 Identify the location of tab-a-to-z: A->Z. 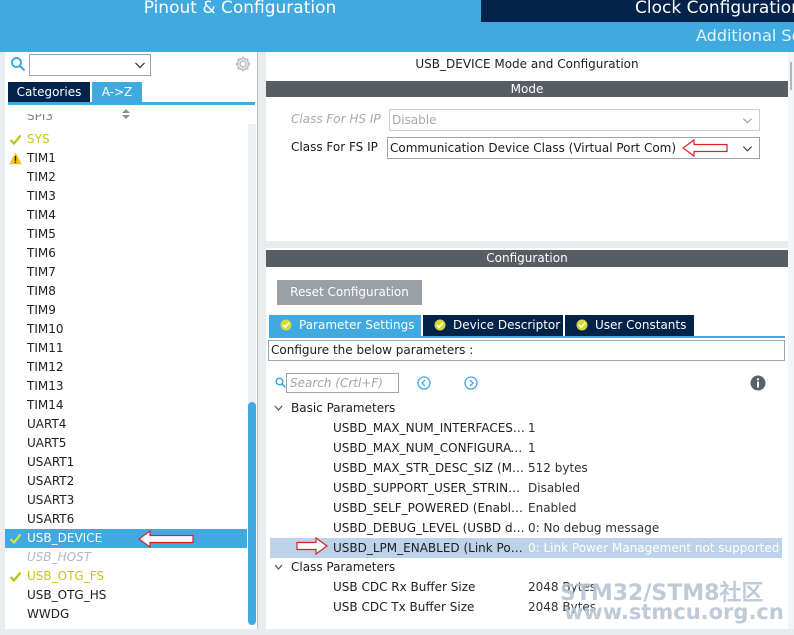
(117, 92).